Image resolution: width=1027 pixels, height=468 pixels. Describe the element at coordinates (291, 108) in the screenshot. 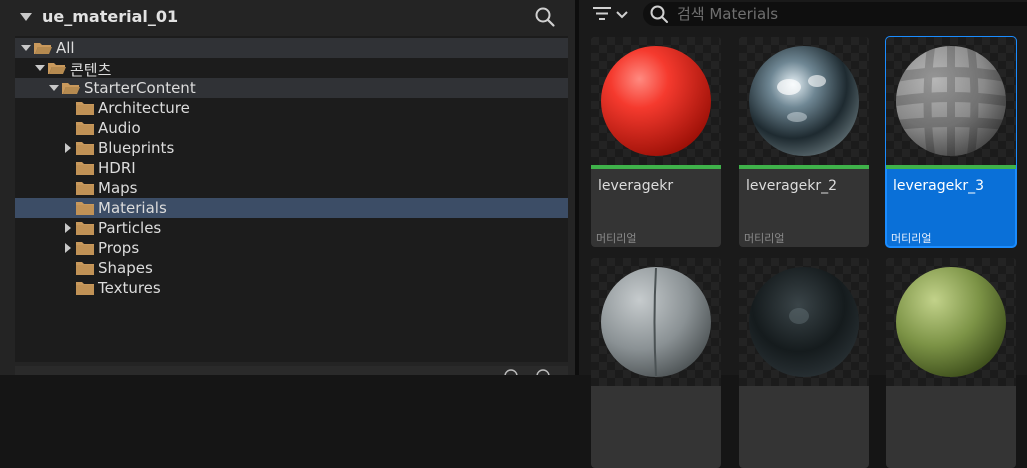

I see `tree-item-architecture: Architecture` at that location.